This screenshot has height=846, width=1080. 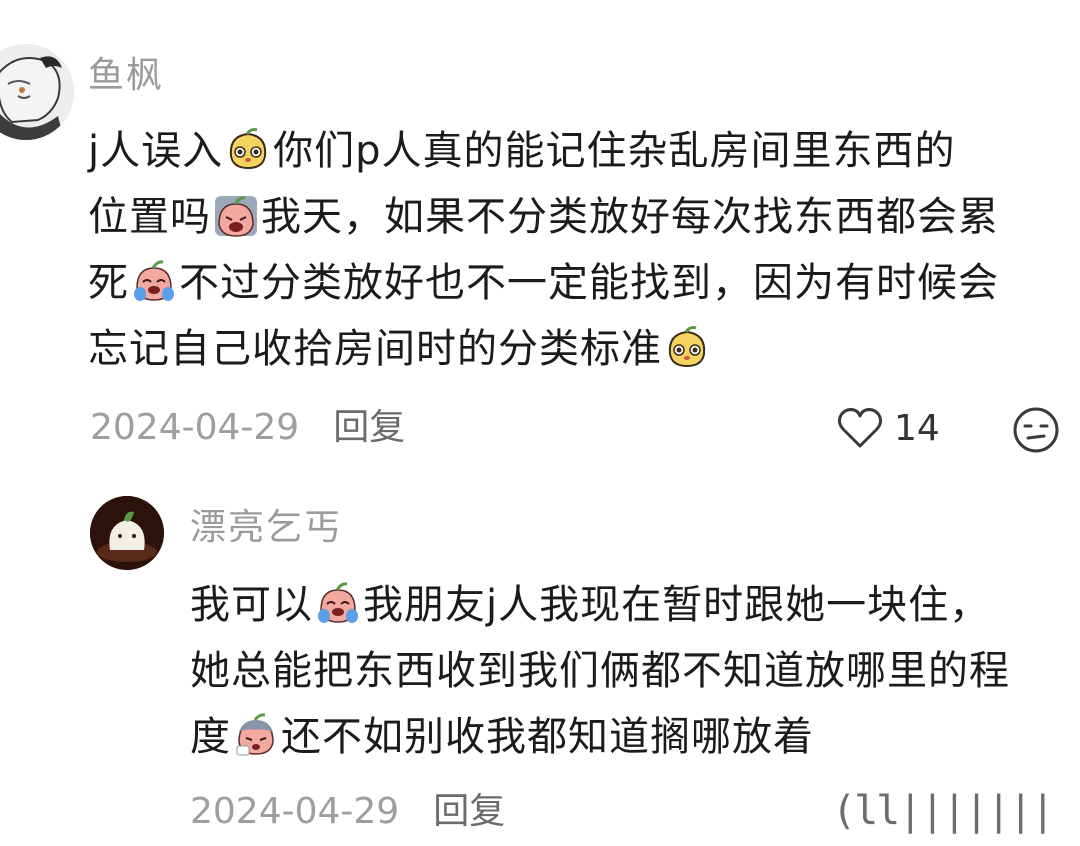 I want to click on avatar-dessert-icon, so click(x=127, y=533).